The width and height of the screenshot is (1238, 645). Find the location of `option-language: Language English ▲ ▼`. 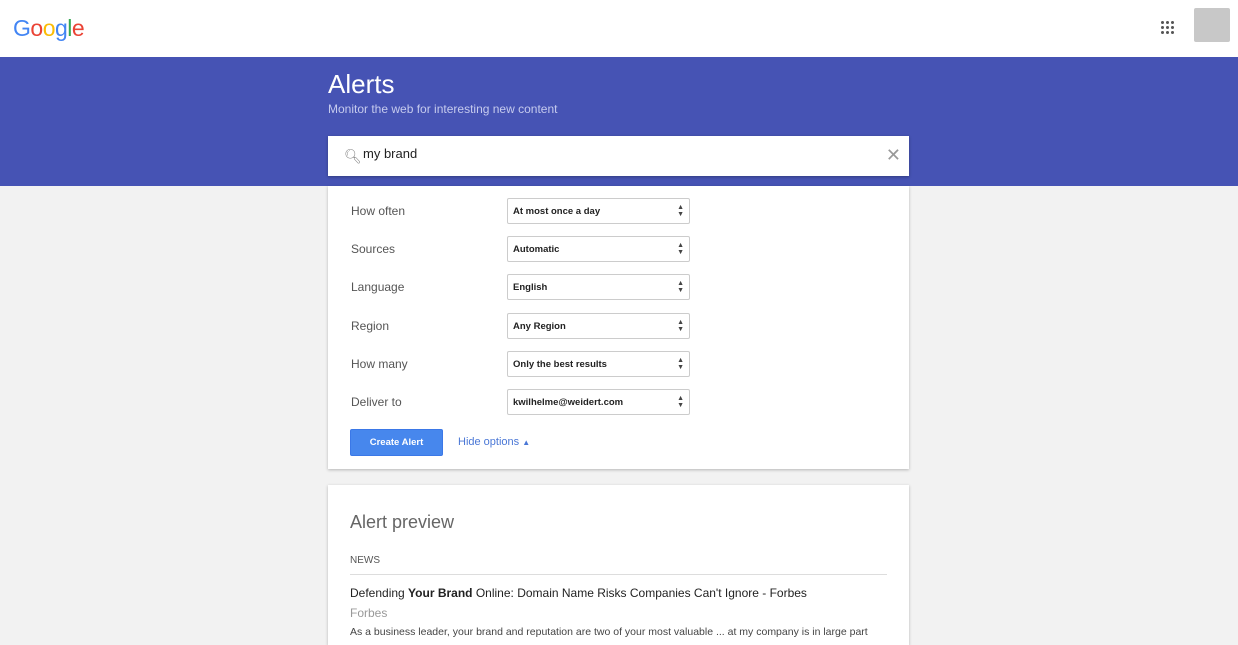

option-language: Language English ▲ ▼ is located at coordinates (521, 287).